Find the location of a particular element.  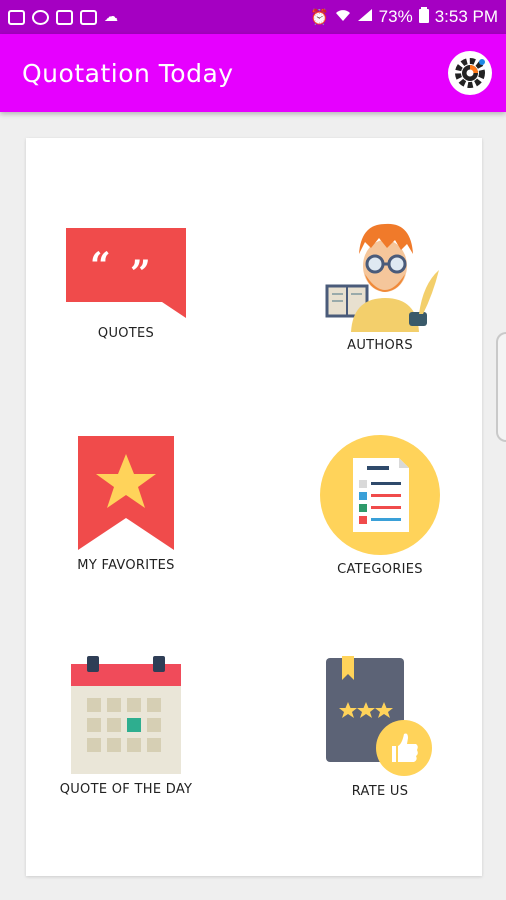

wifi-icon is located at coordinates (343, 17).